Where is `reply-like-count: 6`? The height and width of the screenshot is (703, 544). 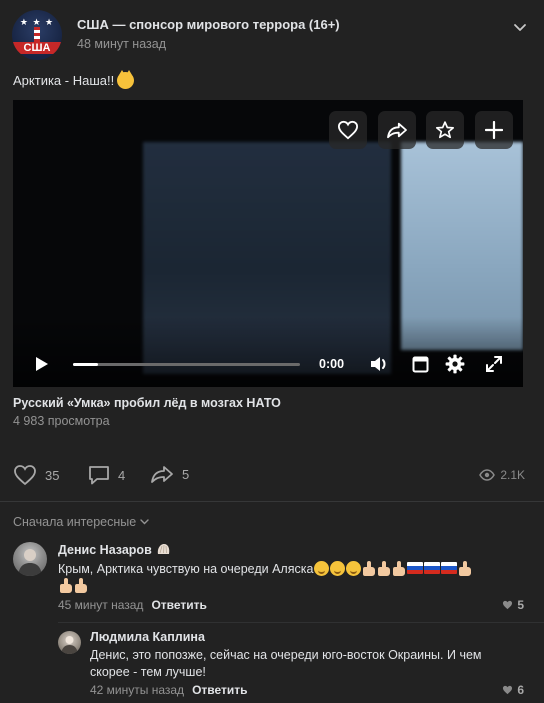 reply-like-count: 6 is located at coordinates (520, 690).